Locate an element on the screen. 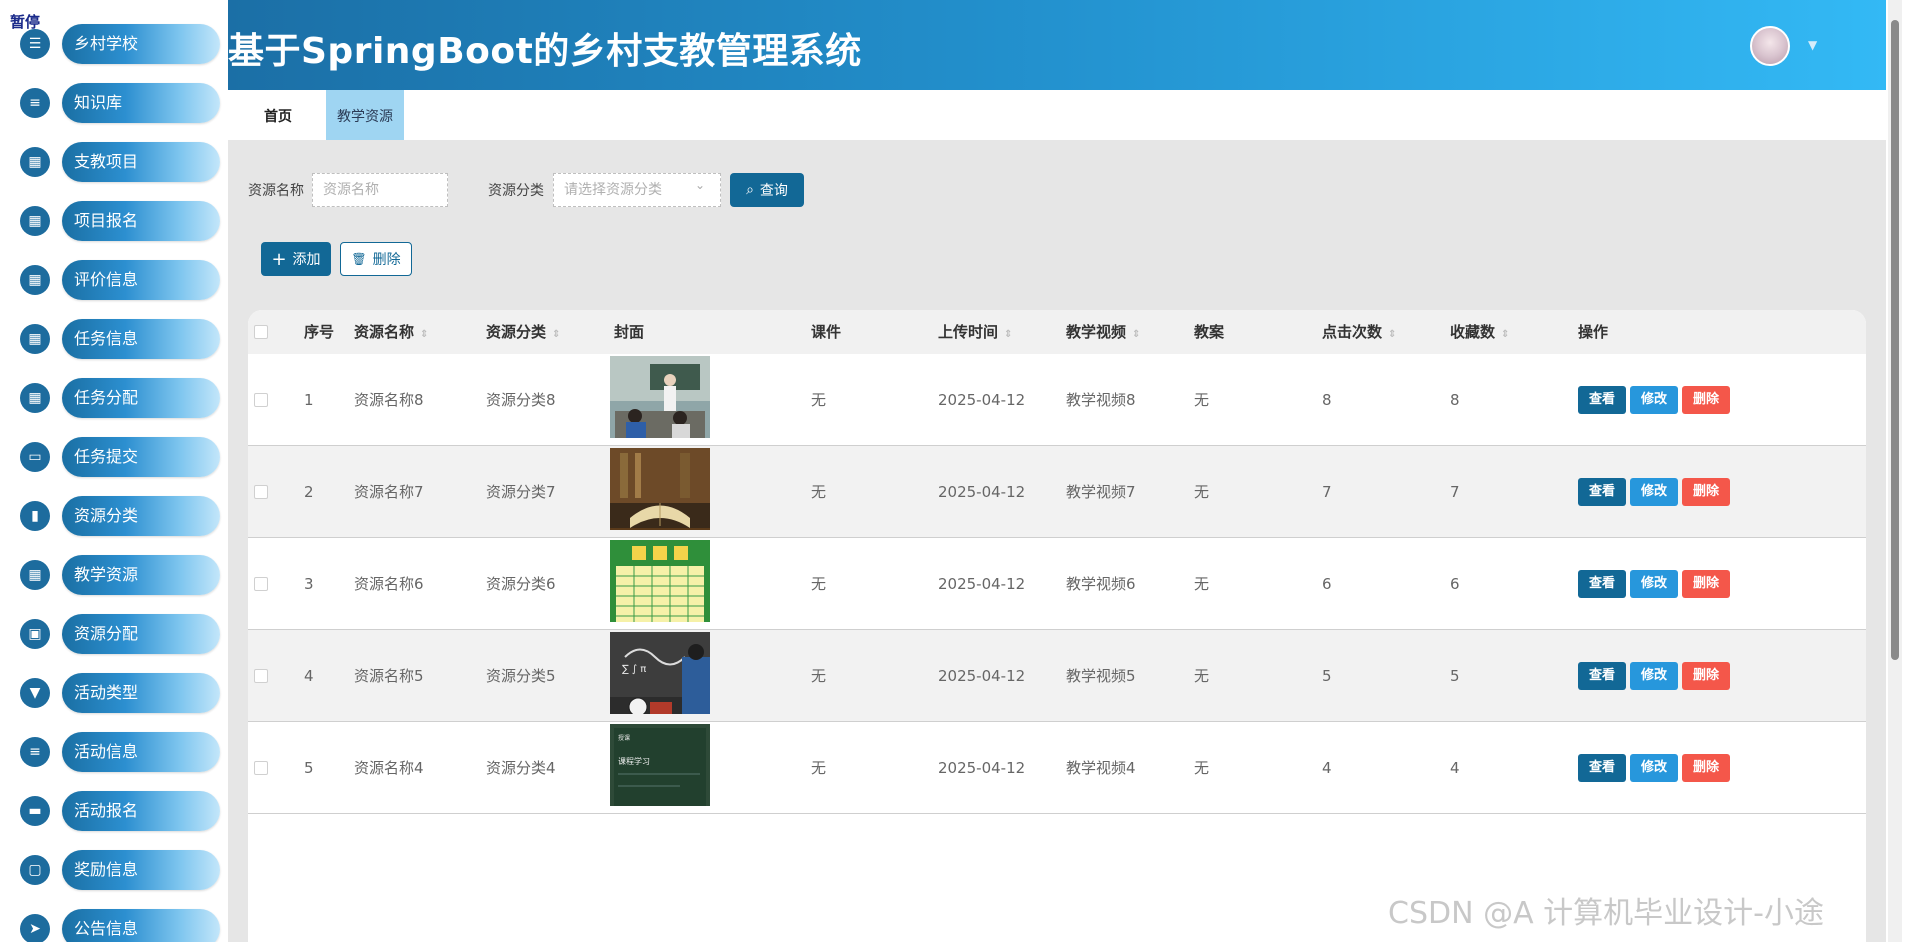  col-courseware: 课件 is located at coordinates (826, 332).